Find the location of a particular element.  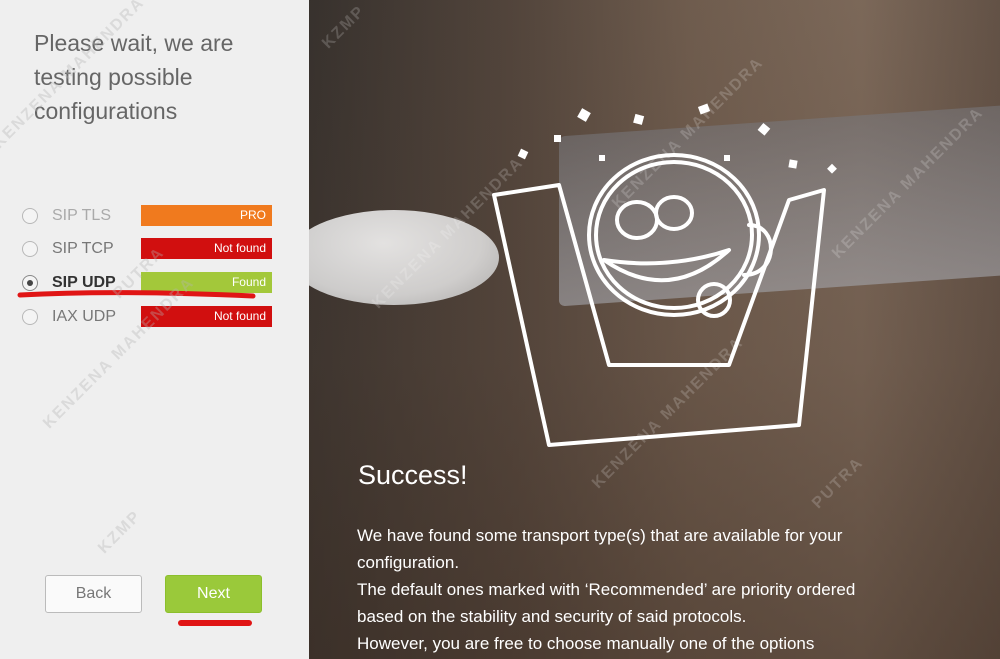

radio-sip-tcp is located at coordinates (30, 249).